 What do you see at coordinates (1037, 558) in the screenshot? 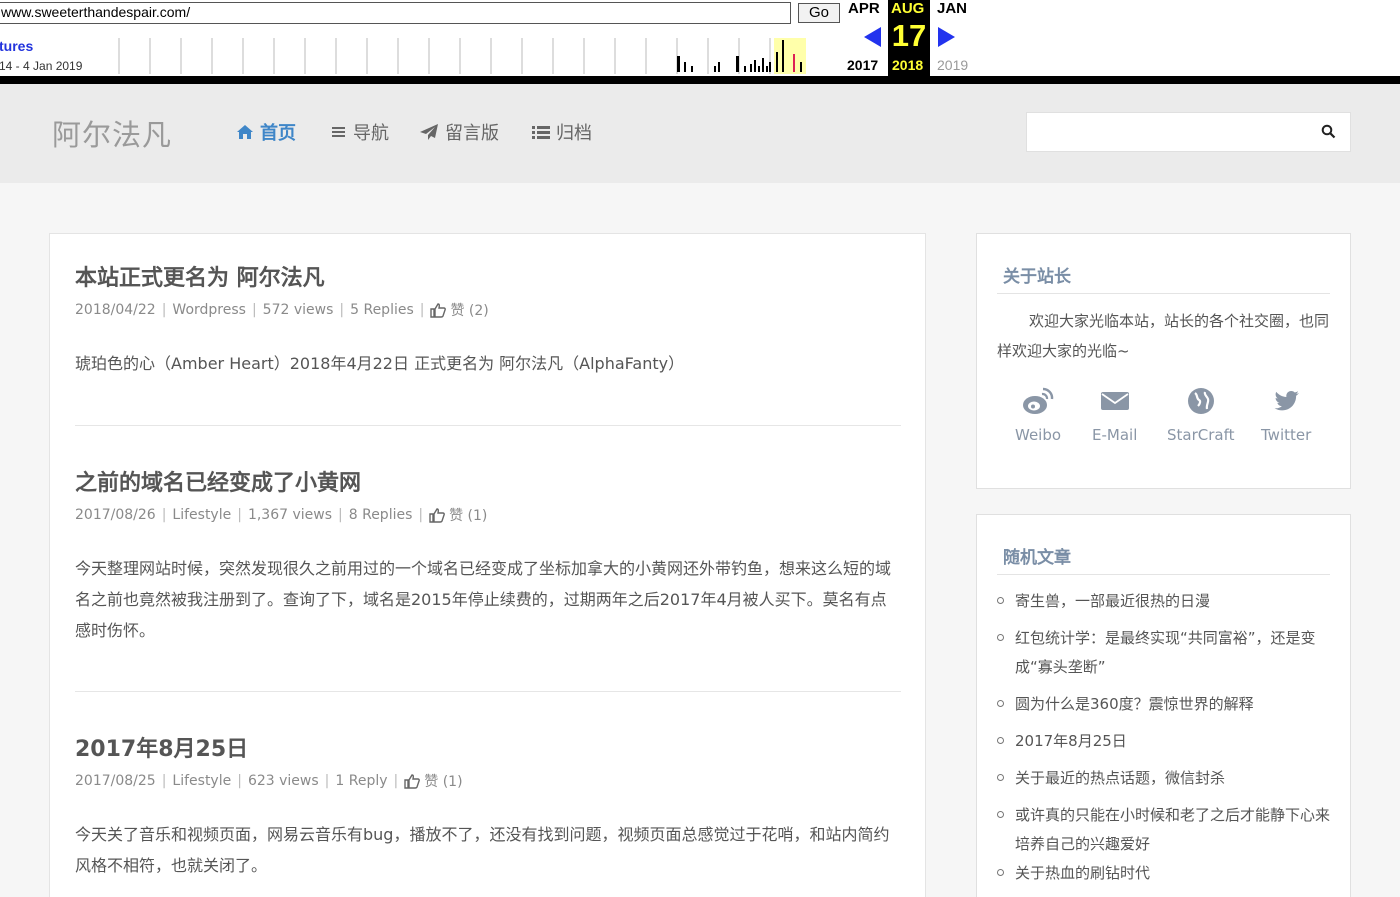
I see `random-posts-title: 随机文章` at bounding box center [1037, 558].